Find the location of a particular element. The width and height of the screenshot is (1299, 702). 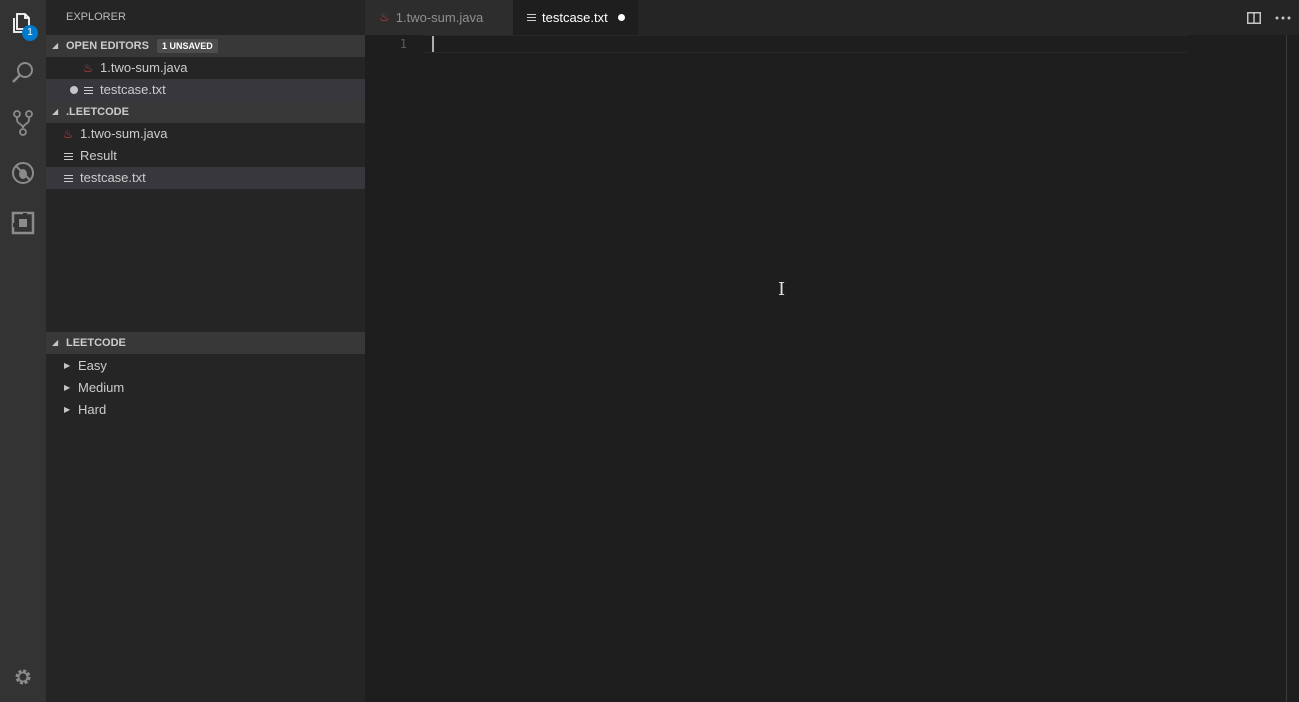

source-control-icon is located at coordinates (23, 123).